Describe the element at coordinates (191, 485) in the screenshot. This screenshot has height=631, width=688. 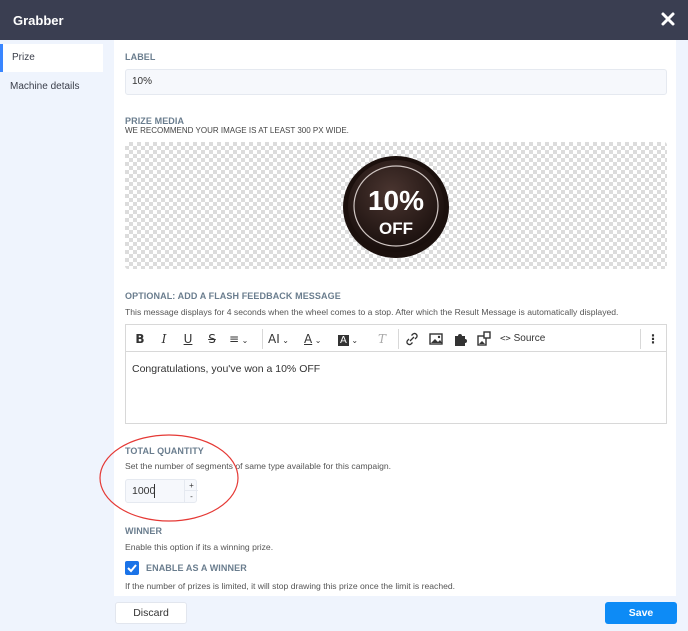
I see `increment-button: +` at that location.